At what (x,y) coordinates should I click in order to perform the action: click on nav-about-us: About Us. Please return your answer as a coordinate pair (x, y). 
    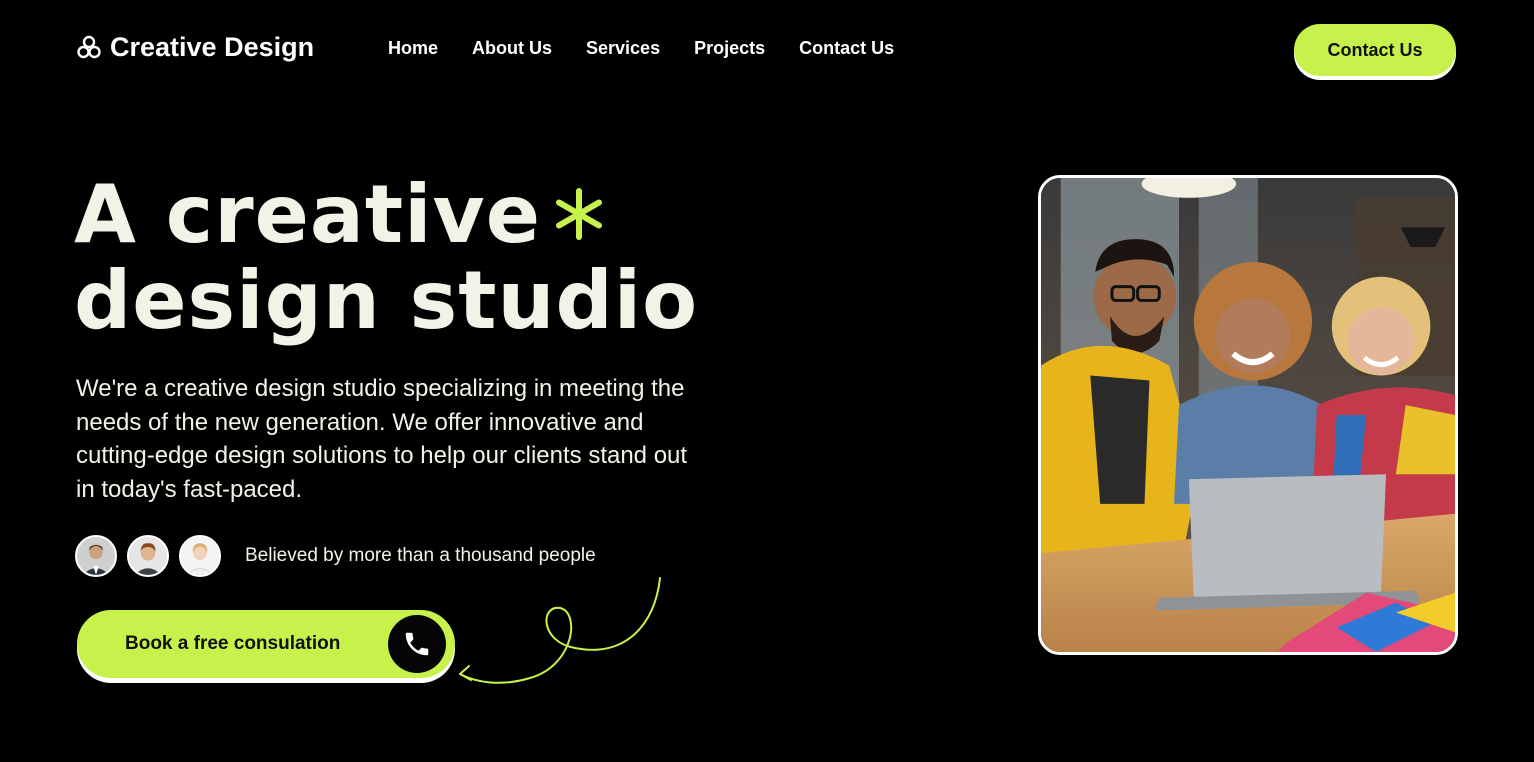
    Looking at the image, I should click on (512, 48).